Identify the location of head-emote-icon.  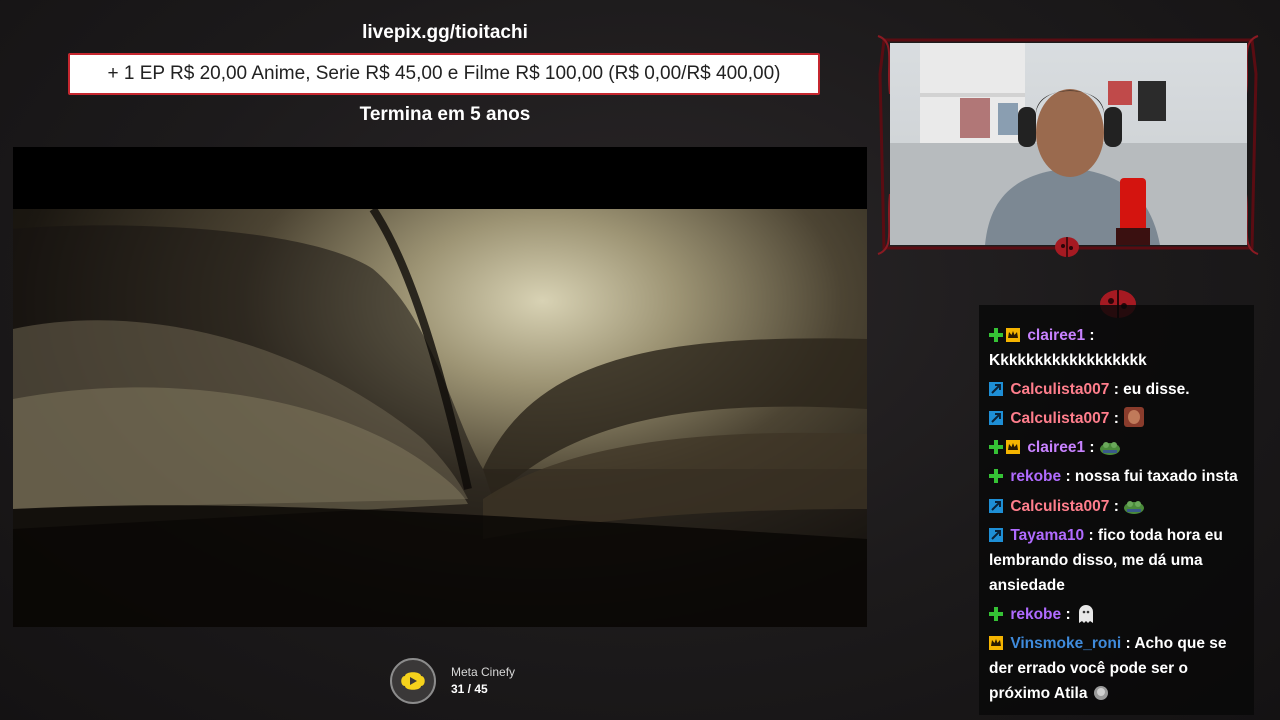
(1103, 693).